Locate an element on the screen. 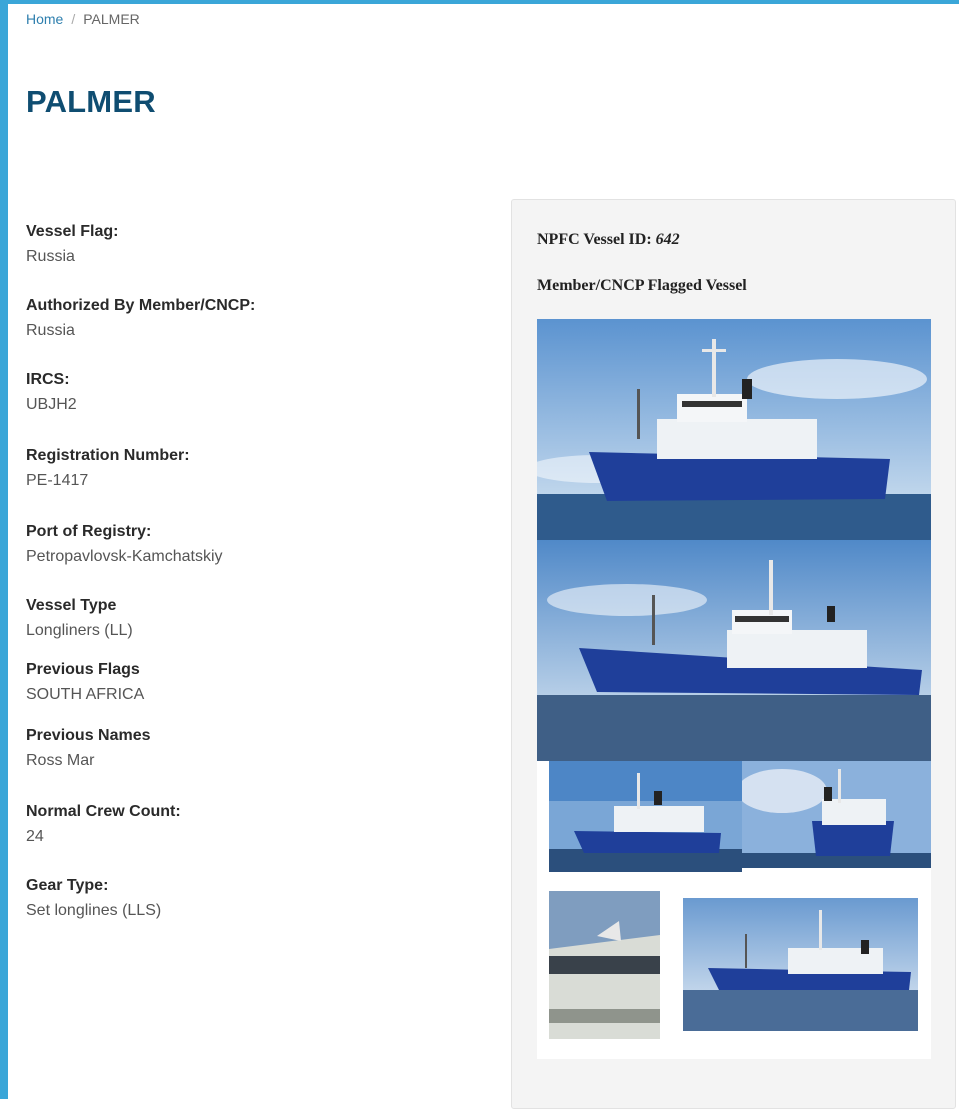 The width and height of the screenshot is (959, 1109). vessel-id-label: NPFC Vessel ID: is located at coordinates (594, 239).